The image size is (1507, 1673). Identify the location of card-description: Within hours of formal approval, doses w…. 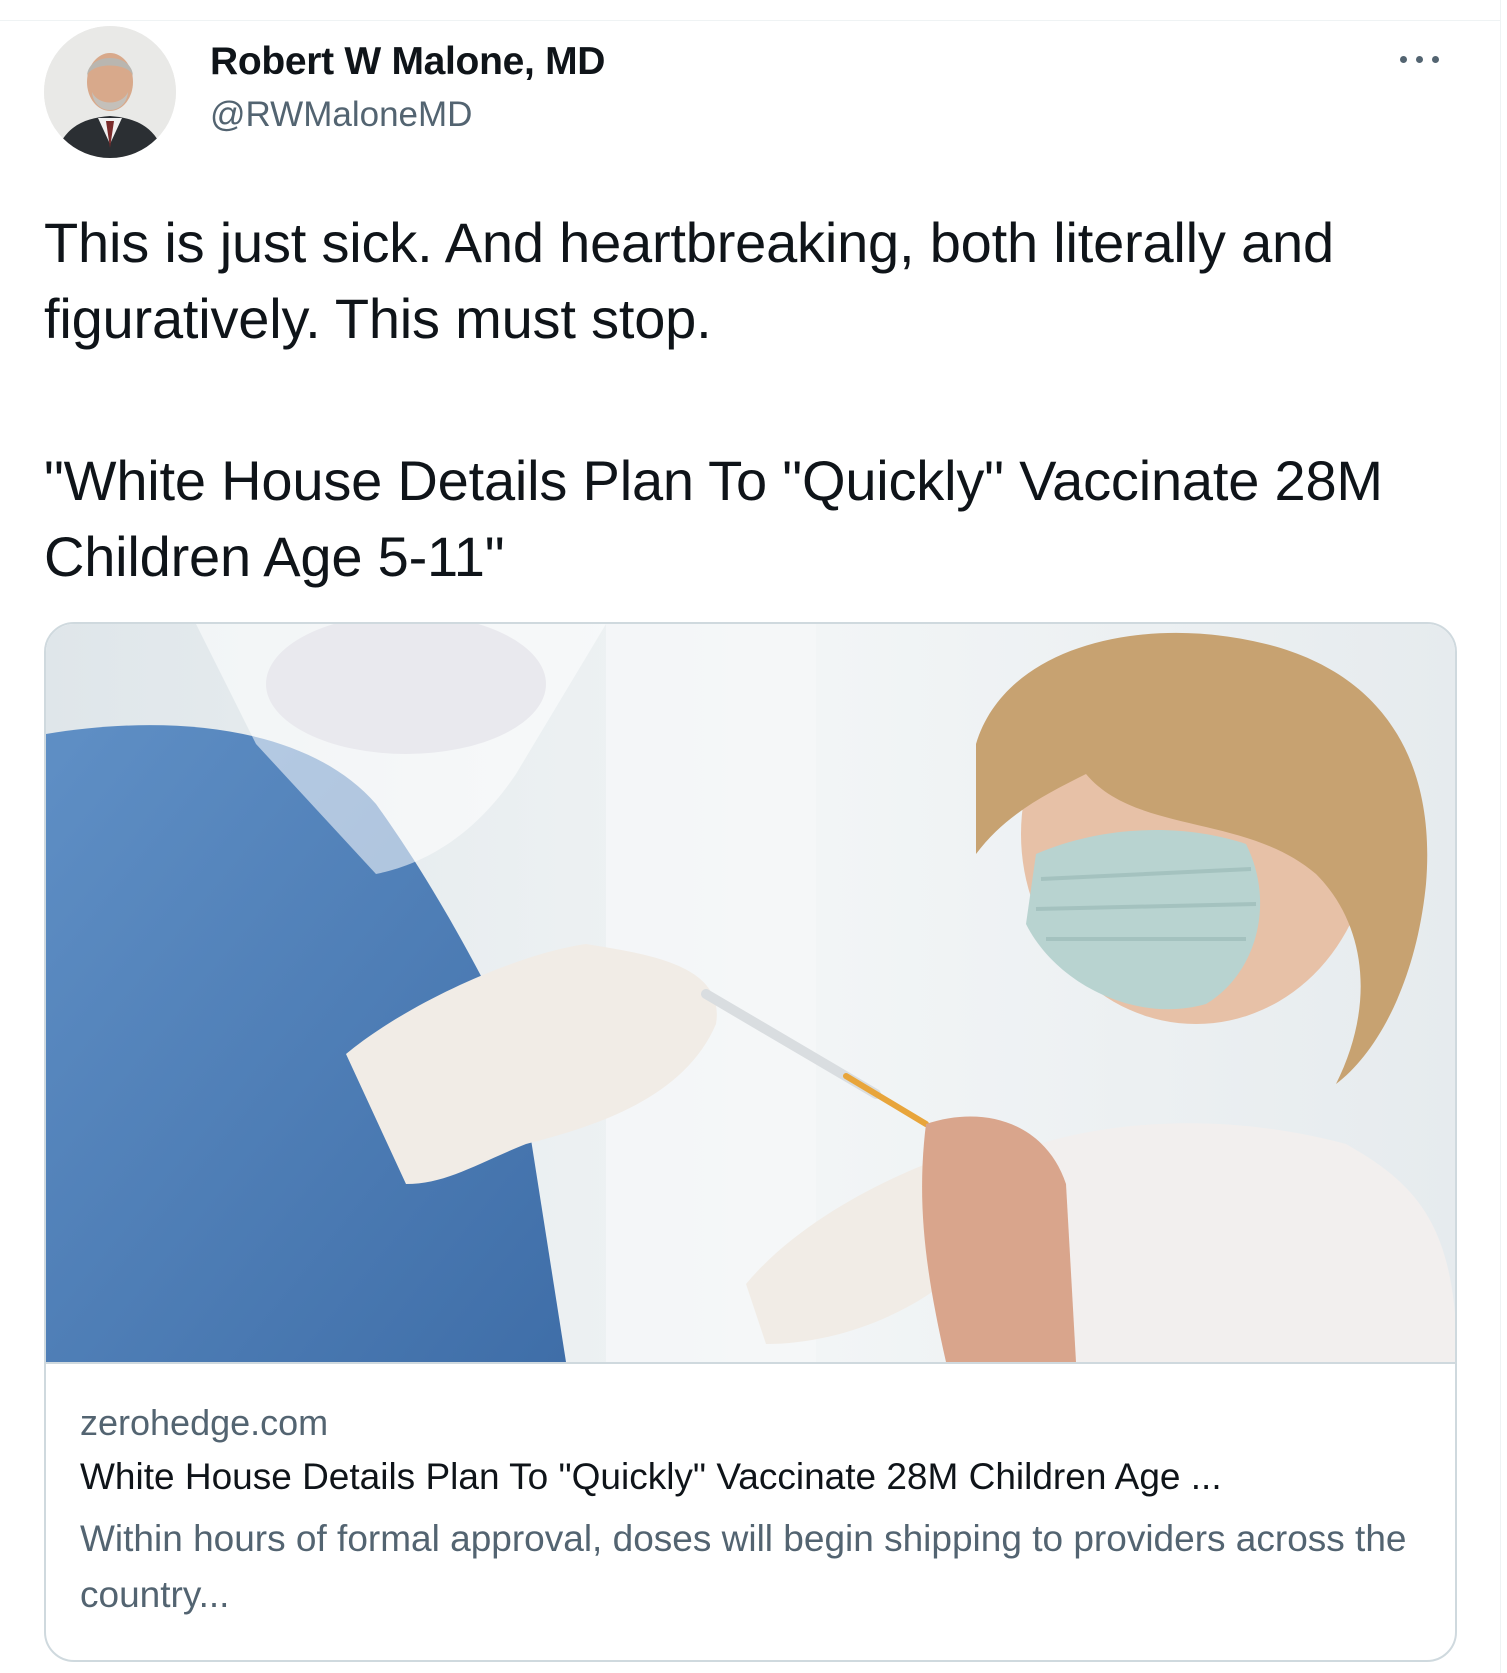
(743, 1566).